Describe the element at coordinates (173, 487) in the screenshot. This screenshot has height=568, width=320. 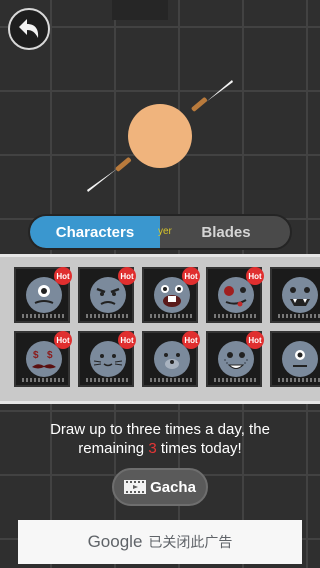
I see `gacha-label: Gacha` at that location.